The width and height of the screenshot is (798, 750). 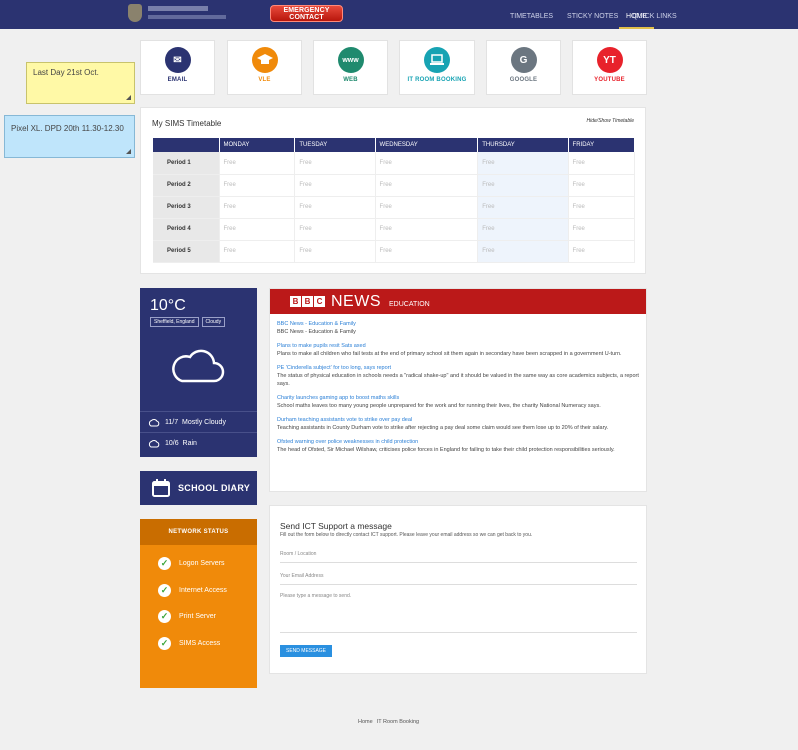 What do you see at coordinates (203, 590) in the screenshot?
I see `status-label: Internet Access` at bounding box center [203, 590].